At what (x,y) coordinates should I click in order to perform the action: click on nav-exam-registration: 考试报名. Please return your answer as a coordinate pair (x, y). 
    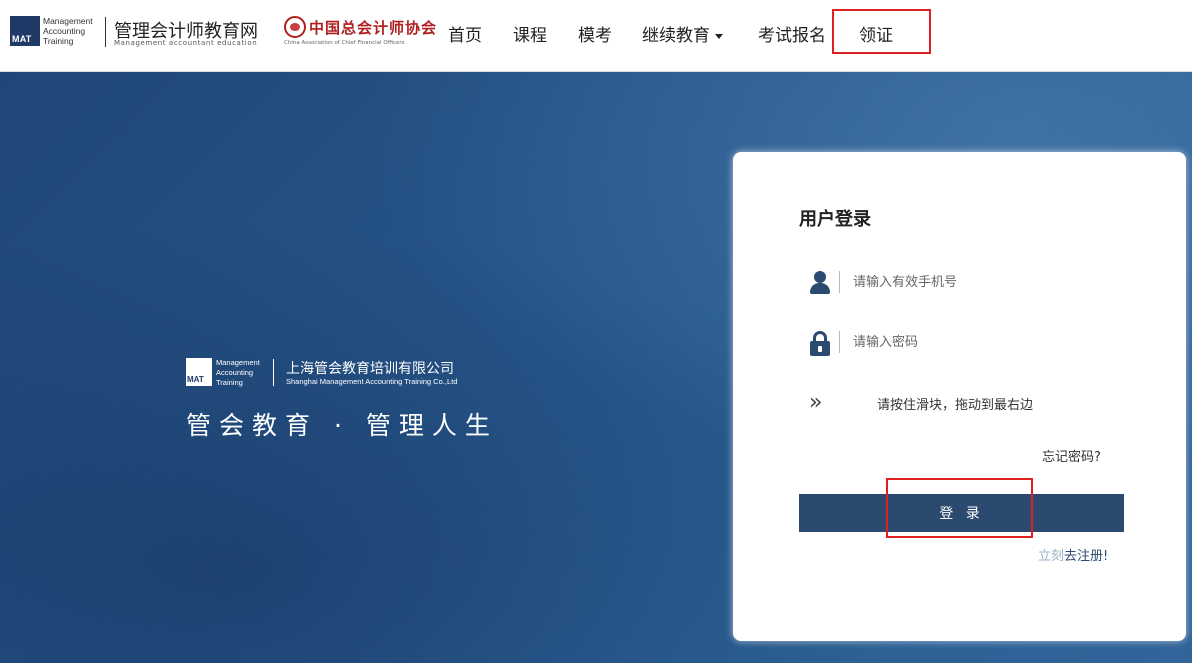
    Looking at the image, I should click on (792, 33).